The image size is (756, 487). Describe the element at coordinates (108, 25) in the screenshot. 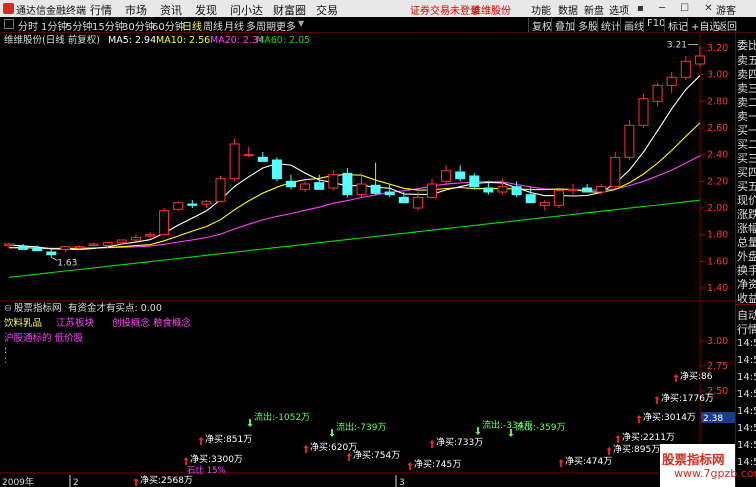

I see `period-tab-15min: 15分钟` at that location.